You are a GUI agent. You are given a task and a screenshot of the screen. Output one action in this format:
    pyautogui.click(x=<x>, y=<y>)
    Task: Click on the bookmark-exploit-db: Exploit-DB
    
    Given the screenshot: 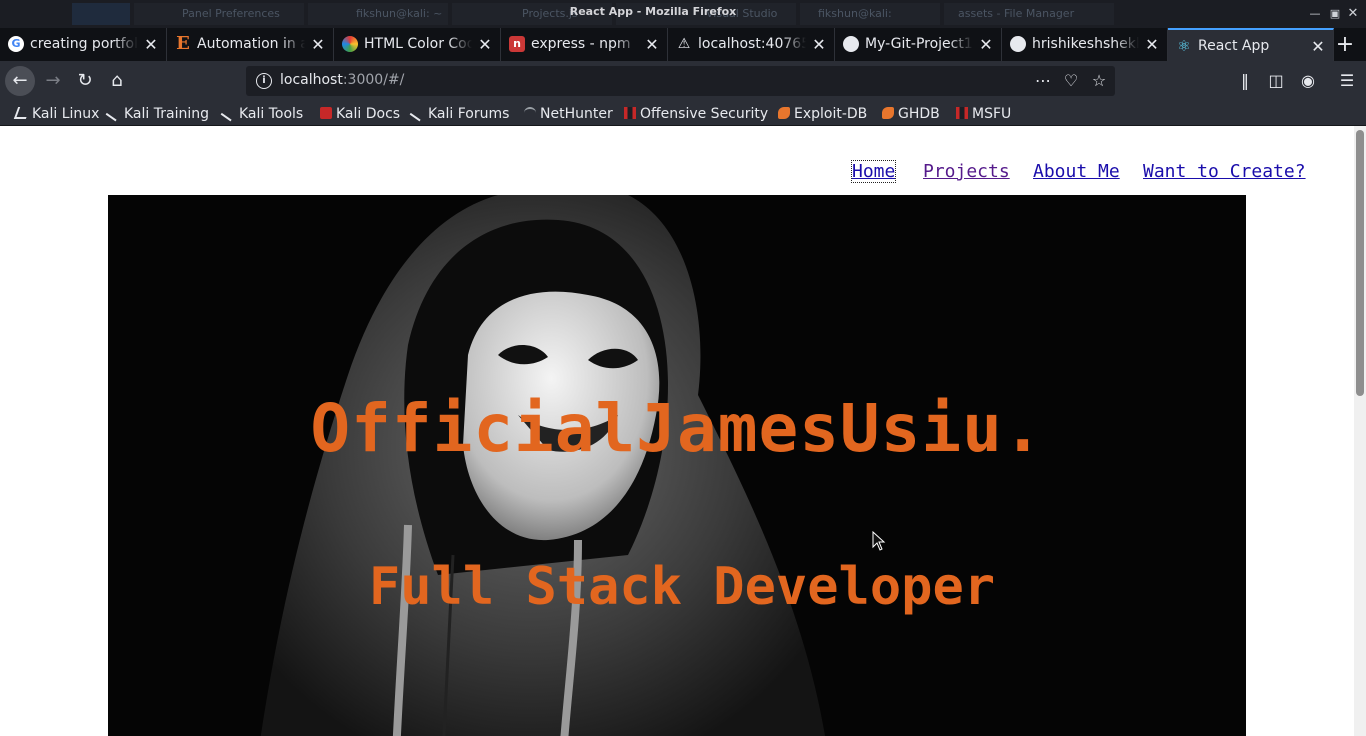 What is the action you would take?
    pyautogui.click(x=822, y=114)
    